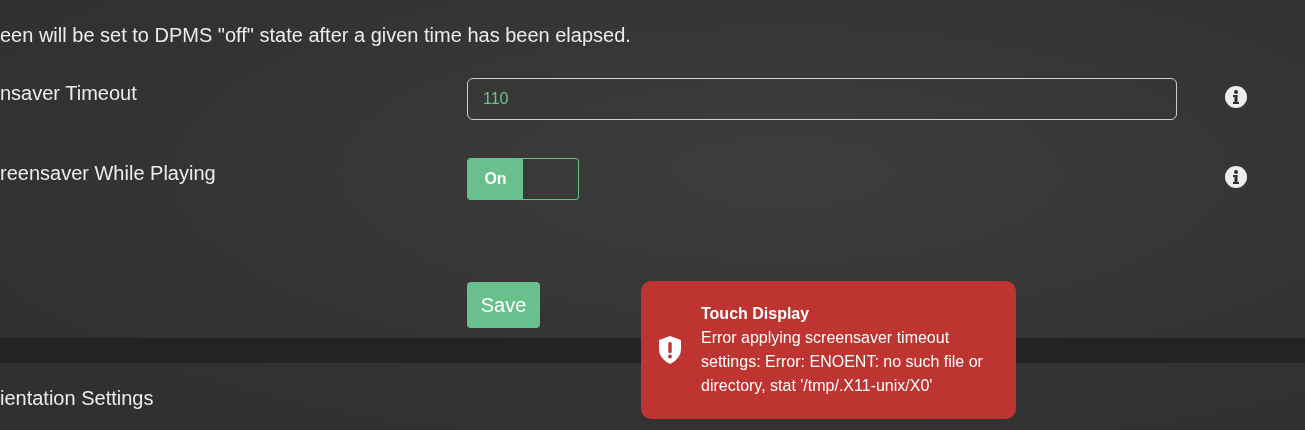 The height and width of the screenshot is (430, 1305). What do you see at coordinates (756, 314) in the screenshot?
I see `toast-title: Touch Display` at bounding box center [756, 314].